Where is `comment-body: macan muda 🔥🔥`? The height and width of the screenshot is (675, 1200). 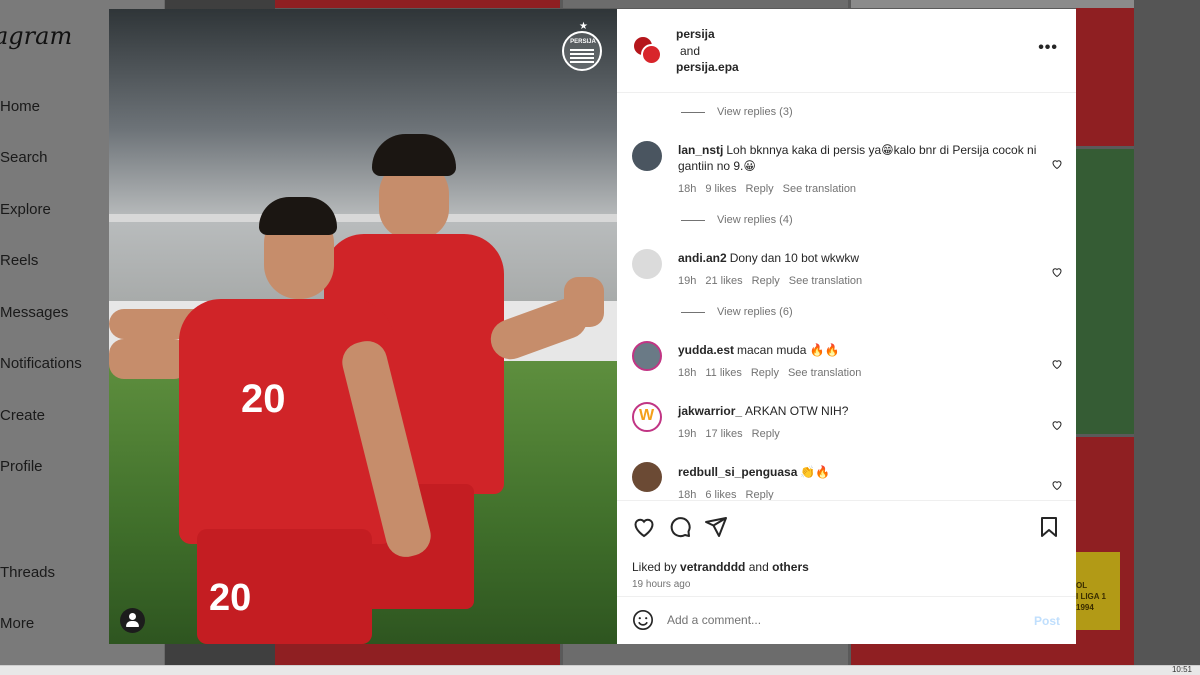 comment-body: macan muda 🔥🔥 is located at coordinates (788, 350).